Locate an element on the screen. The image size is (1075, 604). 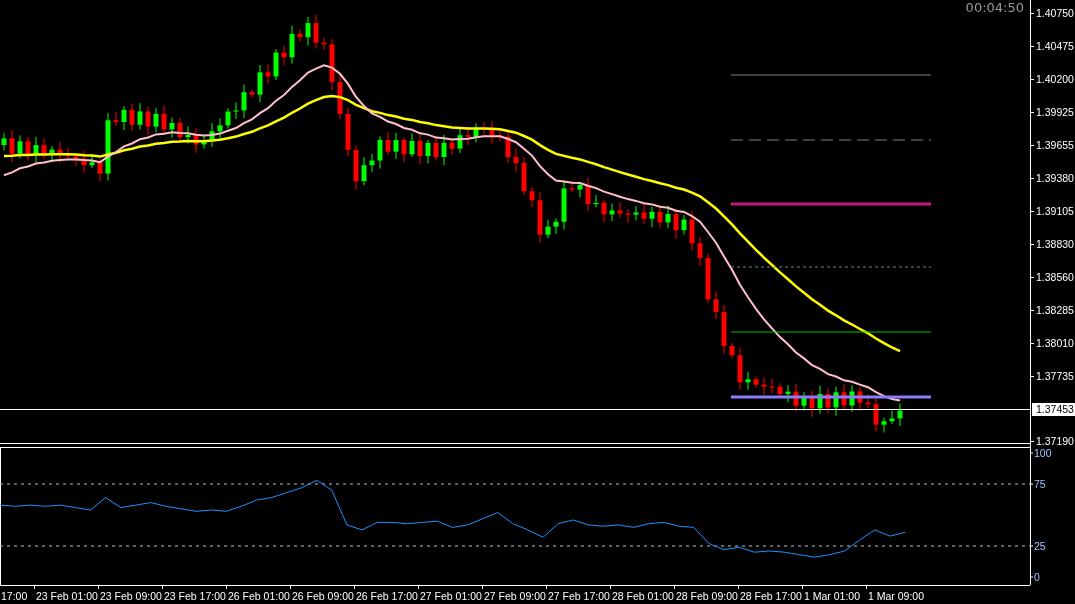
rsi-axis-label: 0 is located at coordinates (1037, 577).